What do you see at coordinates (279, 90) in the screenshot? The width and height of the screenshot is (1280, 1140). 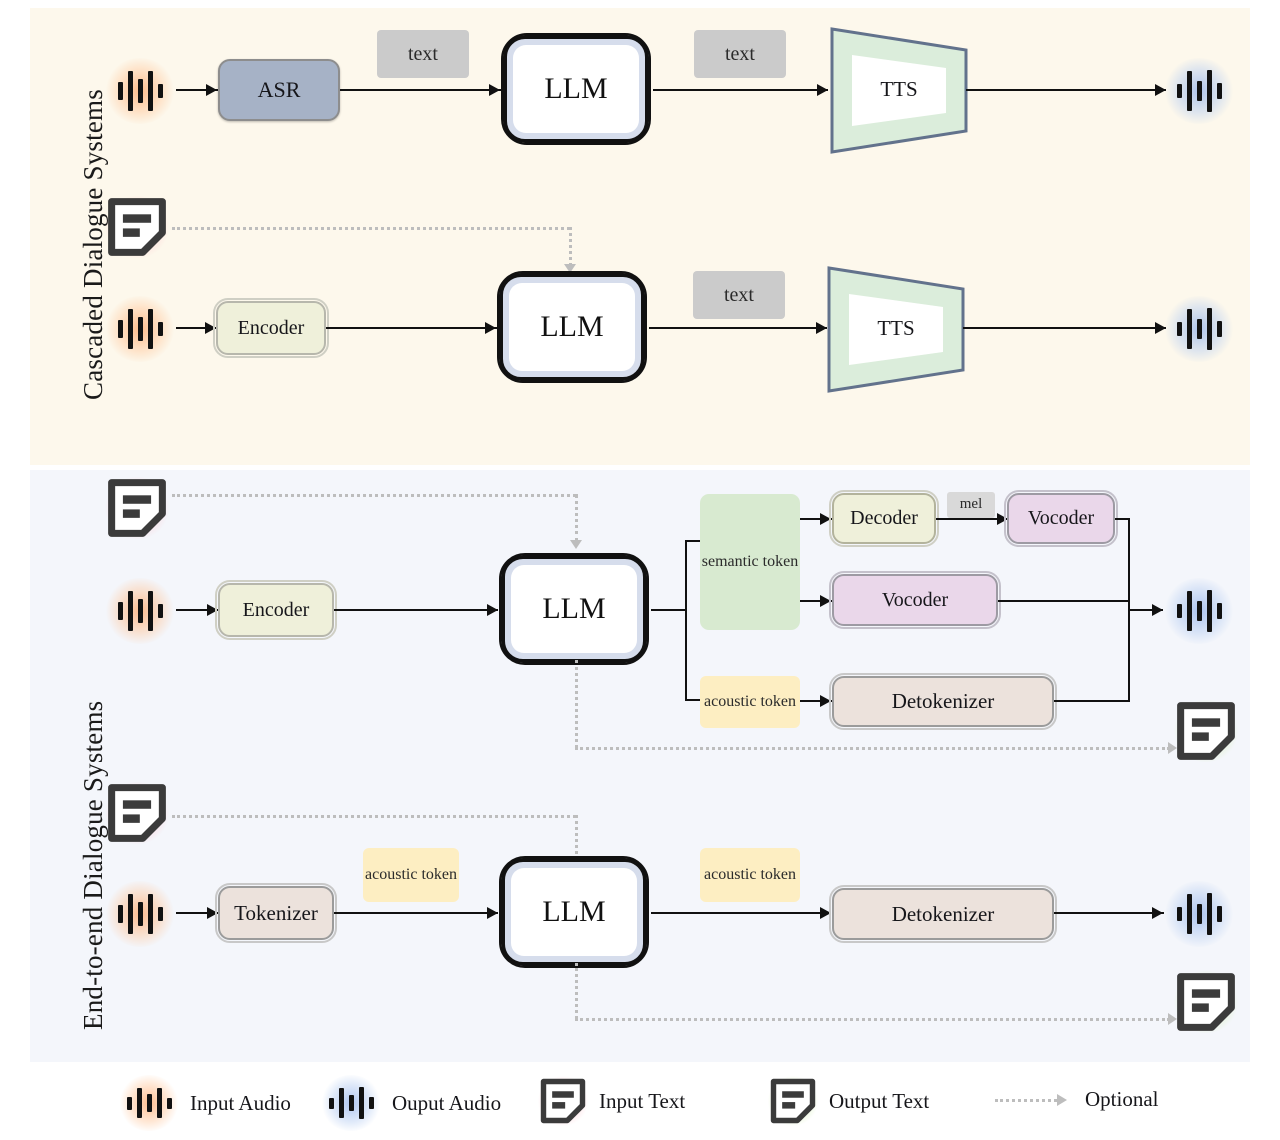 I see `node-asr: ASR` at bounding box center [279, 90].